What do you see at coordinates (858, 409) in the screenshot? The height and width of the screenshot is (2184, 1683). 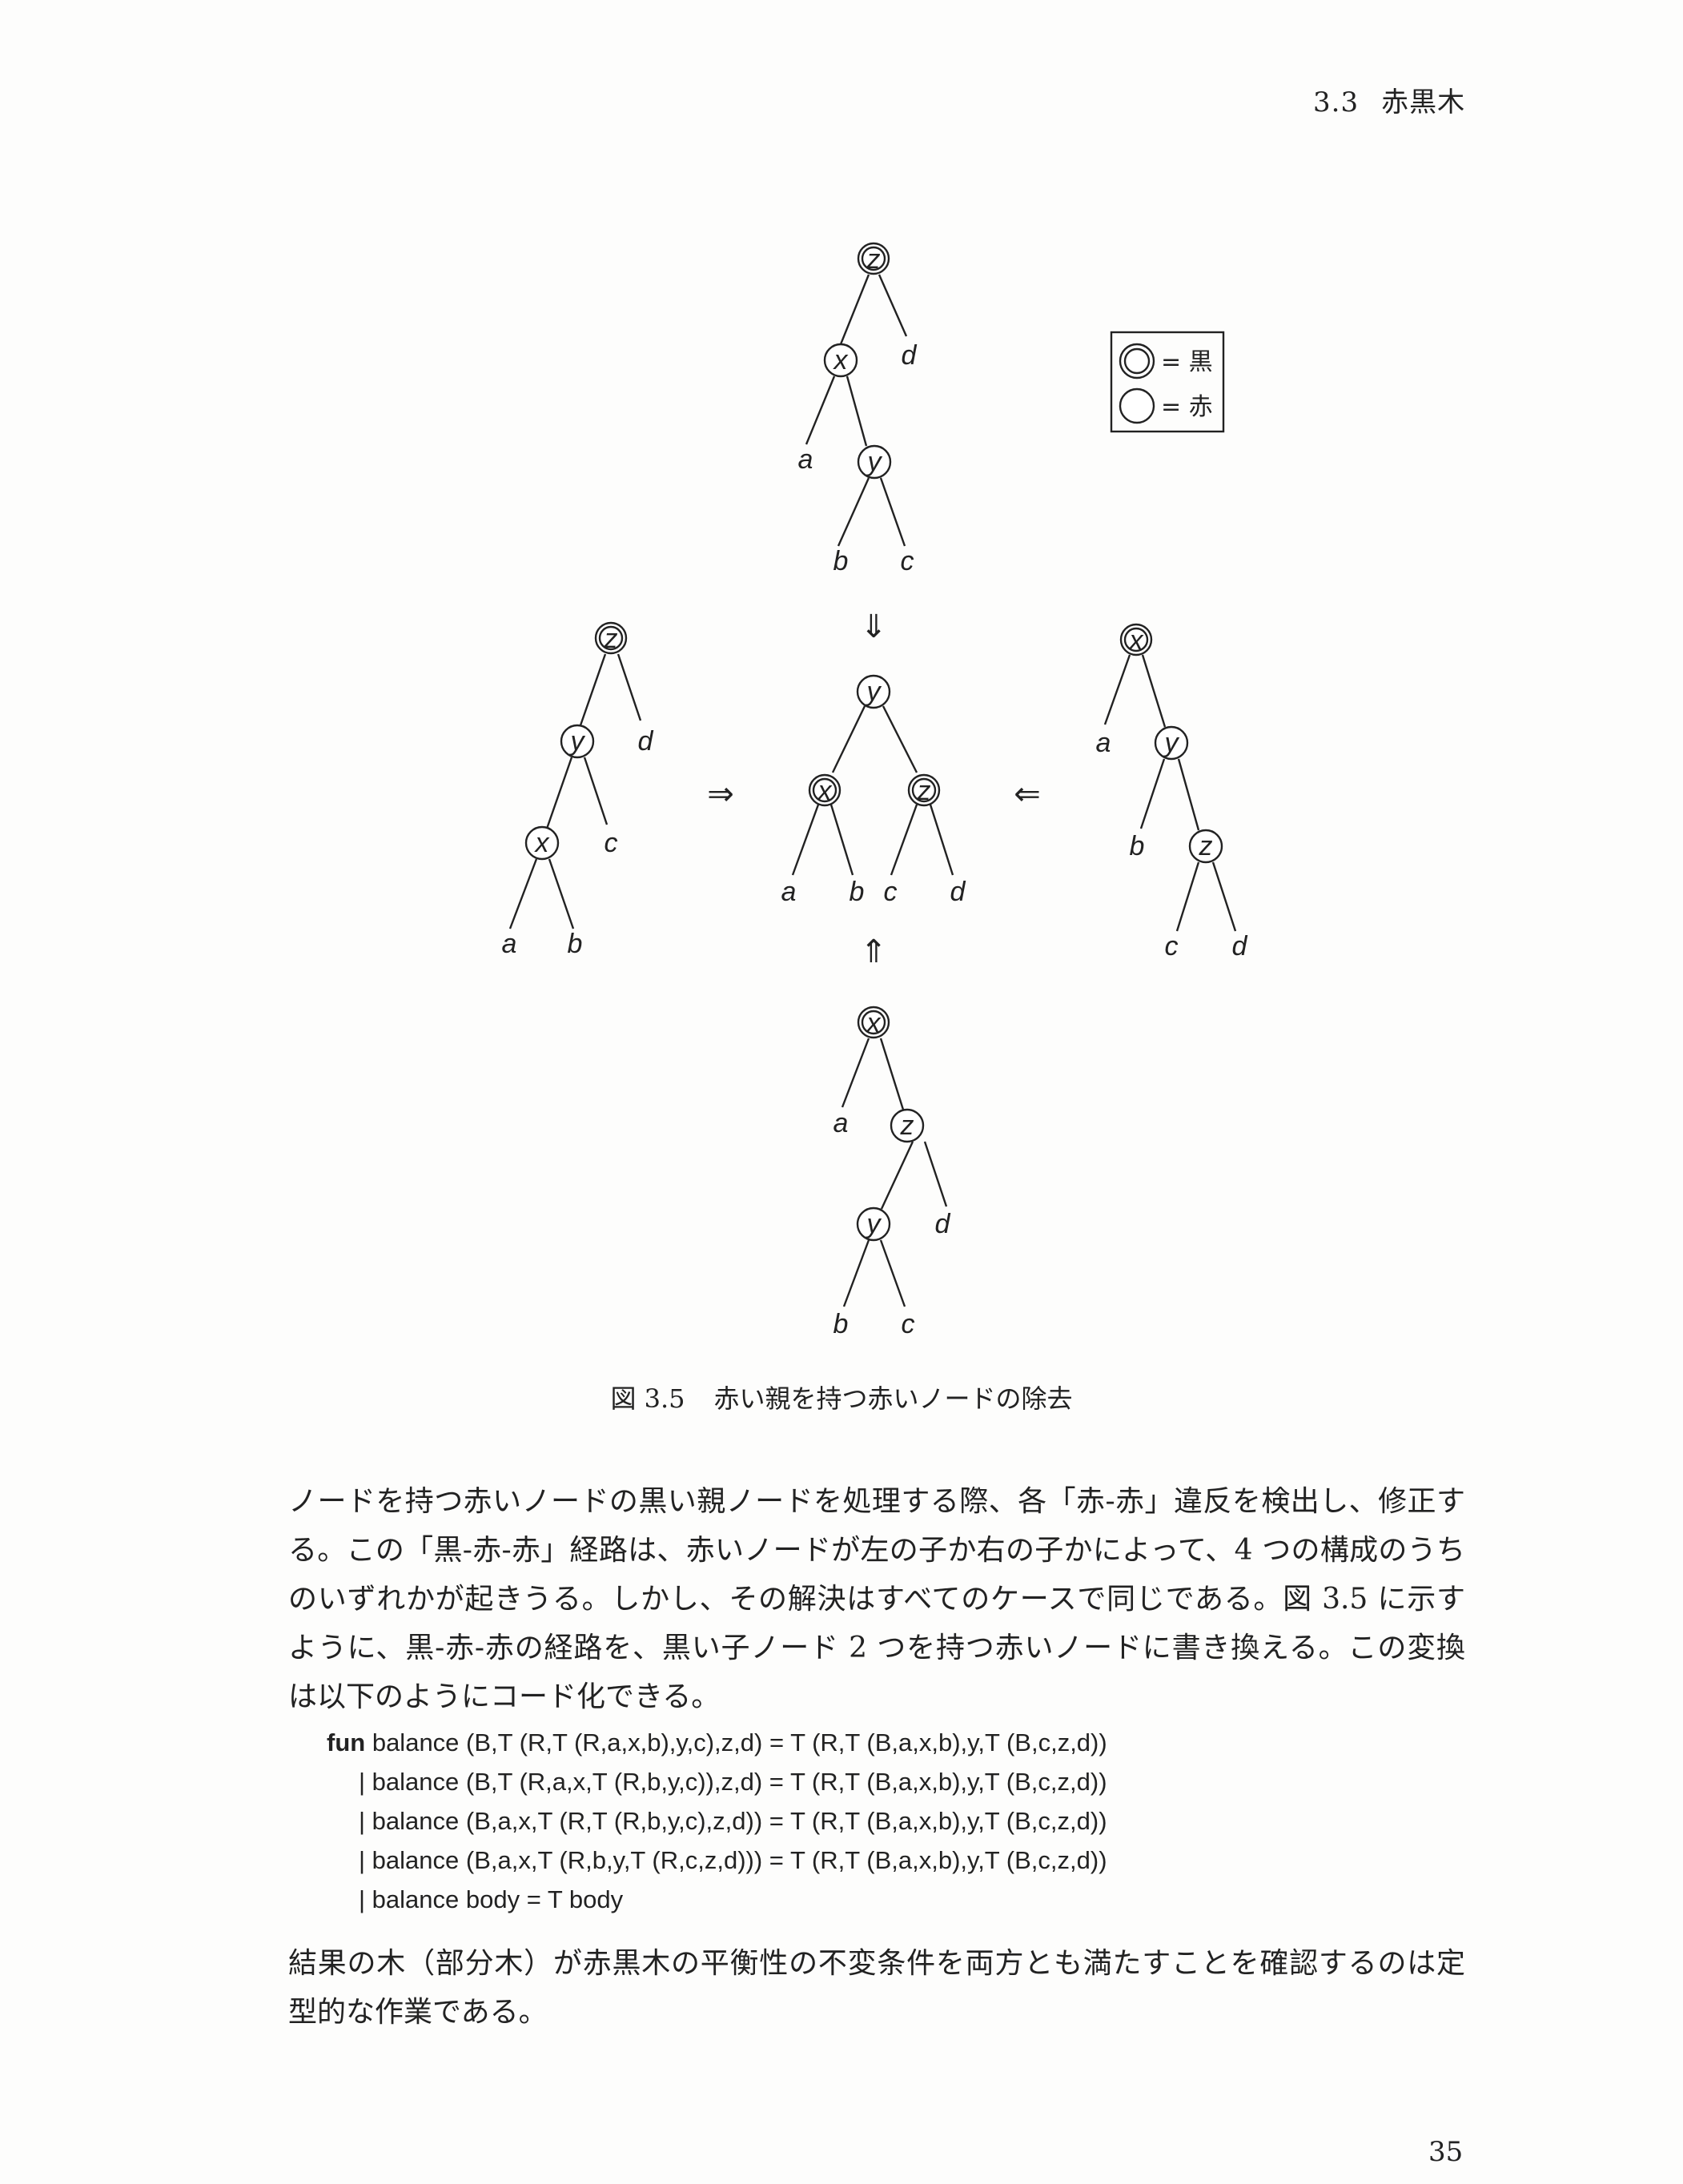 I see `tree-top: z x y a b c d` at bounding box center [858, 409].